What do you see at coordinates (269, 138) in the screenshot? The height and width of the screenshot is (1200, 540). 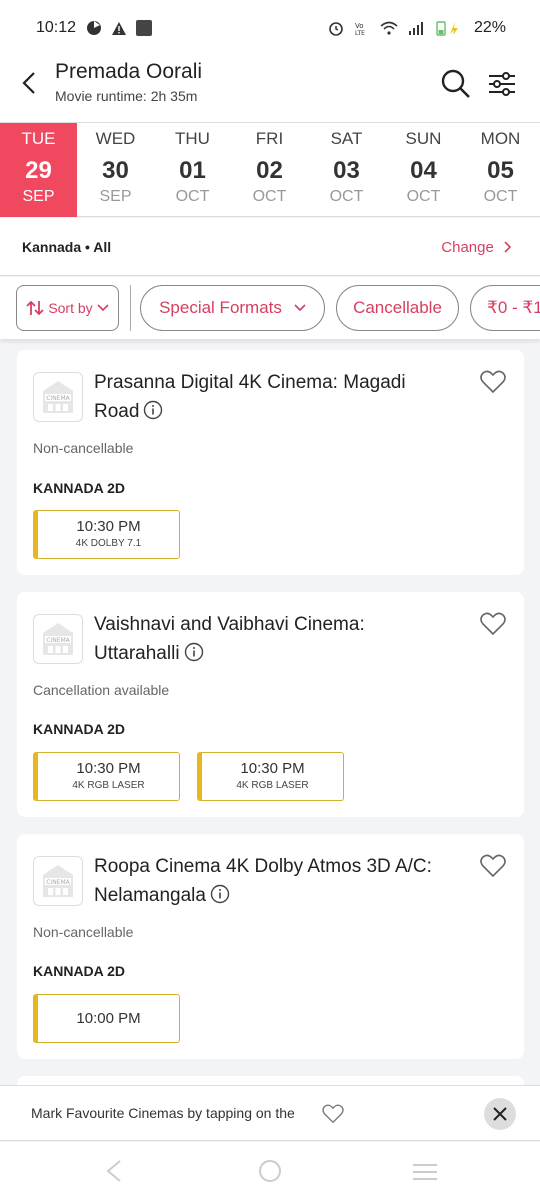 I see `date-weekday: FRI` at bounding box center [269, 138].